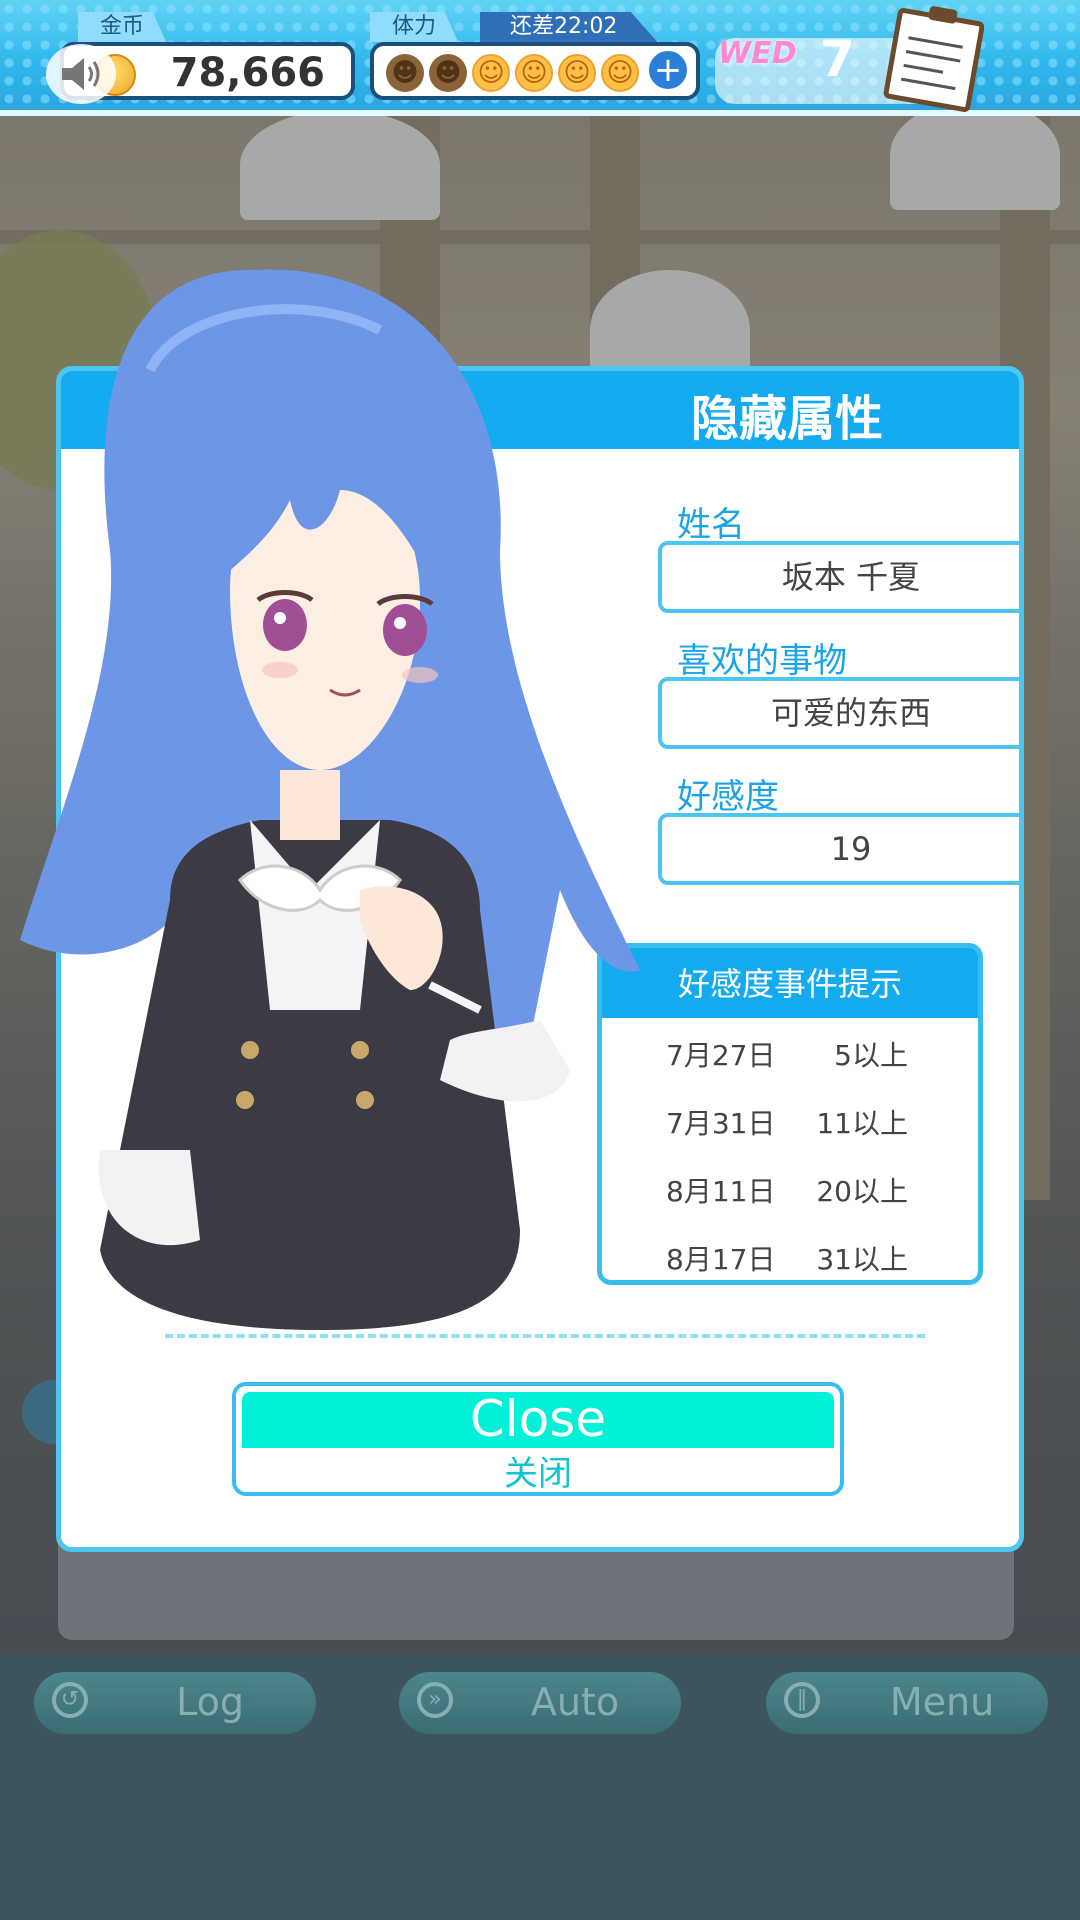 This screenshot has height=1920, width=1080. I want to click on likes-label: 喜欢的事物, so click(762, 661).